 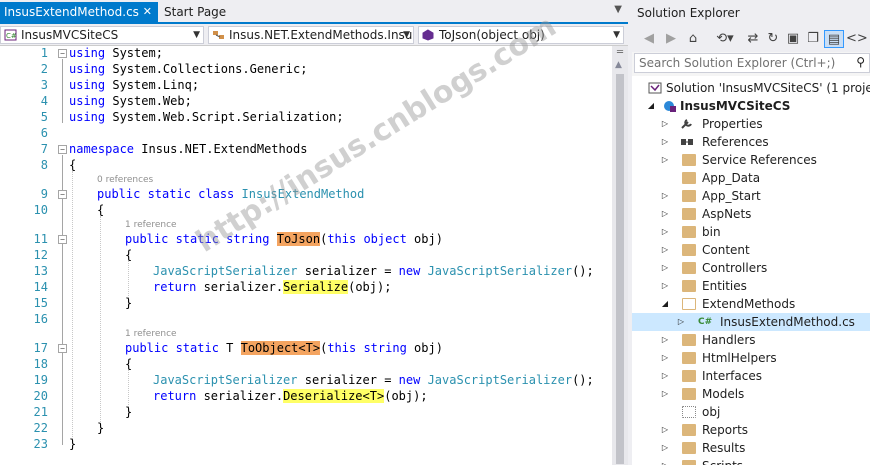 I want to click on search-input: Search Solution Explorer (Ctrl+;) ⚲, so click(x=752, y=63).